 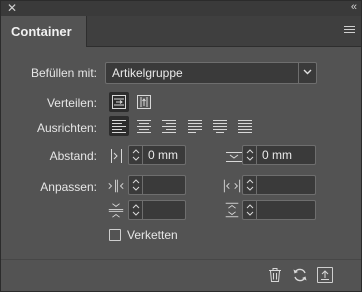 I want to click on distribute-horizontal-icon, so click(x=119, y=102).